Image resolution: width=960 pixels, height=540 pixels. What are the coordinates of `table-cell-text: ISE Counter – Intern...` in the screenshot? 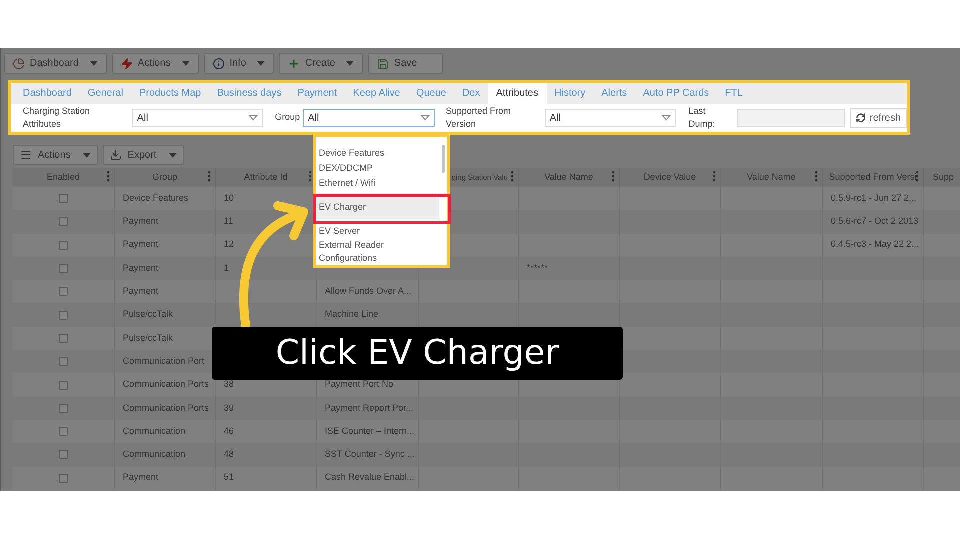 It's located at (370, 431).